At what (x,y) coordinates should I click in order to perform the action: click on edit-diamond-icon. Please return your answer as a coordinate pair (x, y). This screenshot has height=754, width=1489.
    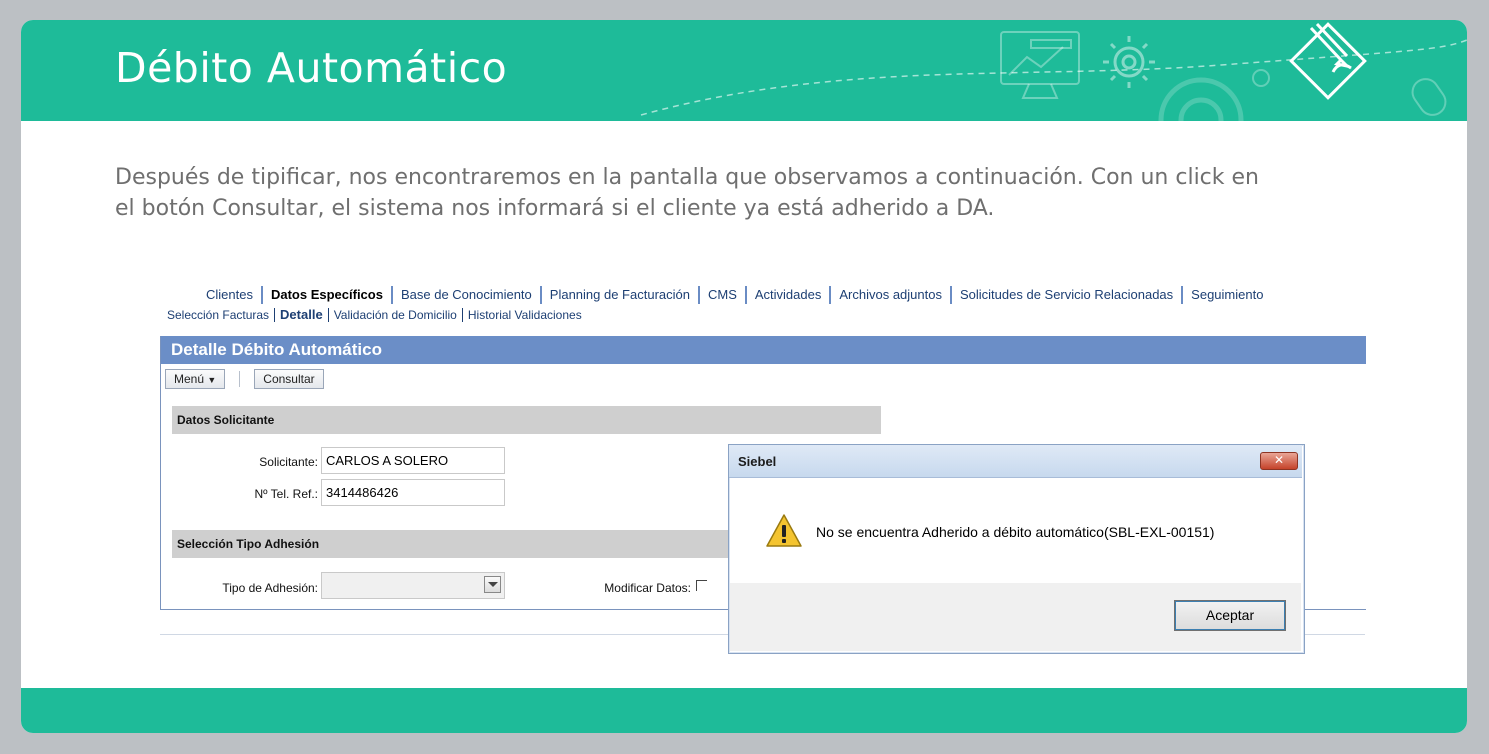
    Looking at the image, I should click on (1328, 61).